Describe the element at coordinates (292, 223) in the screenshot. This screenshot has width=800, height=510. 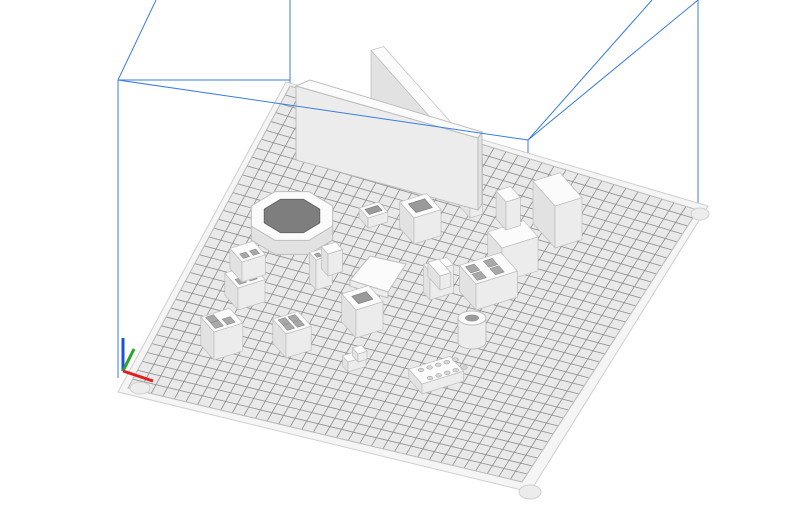
I see `octagon-ring` at that location.